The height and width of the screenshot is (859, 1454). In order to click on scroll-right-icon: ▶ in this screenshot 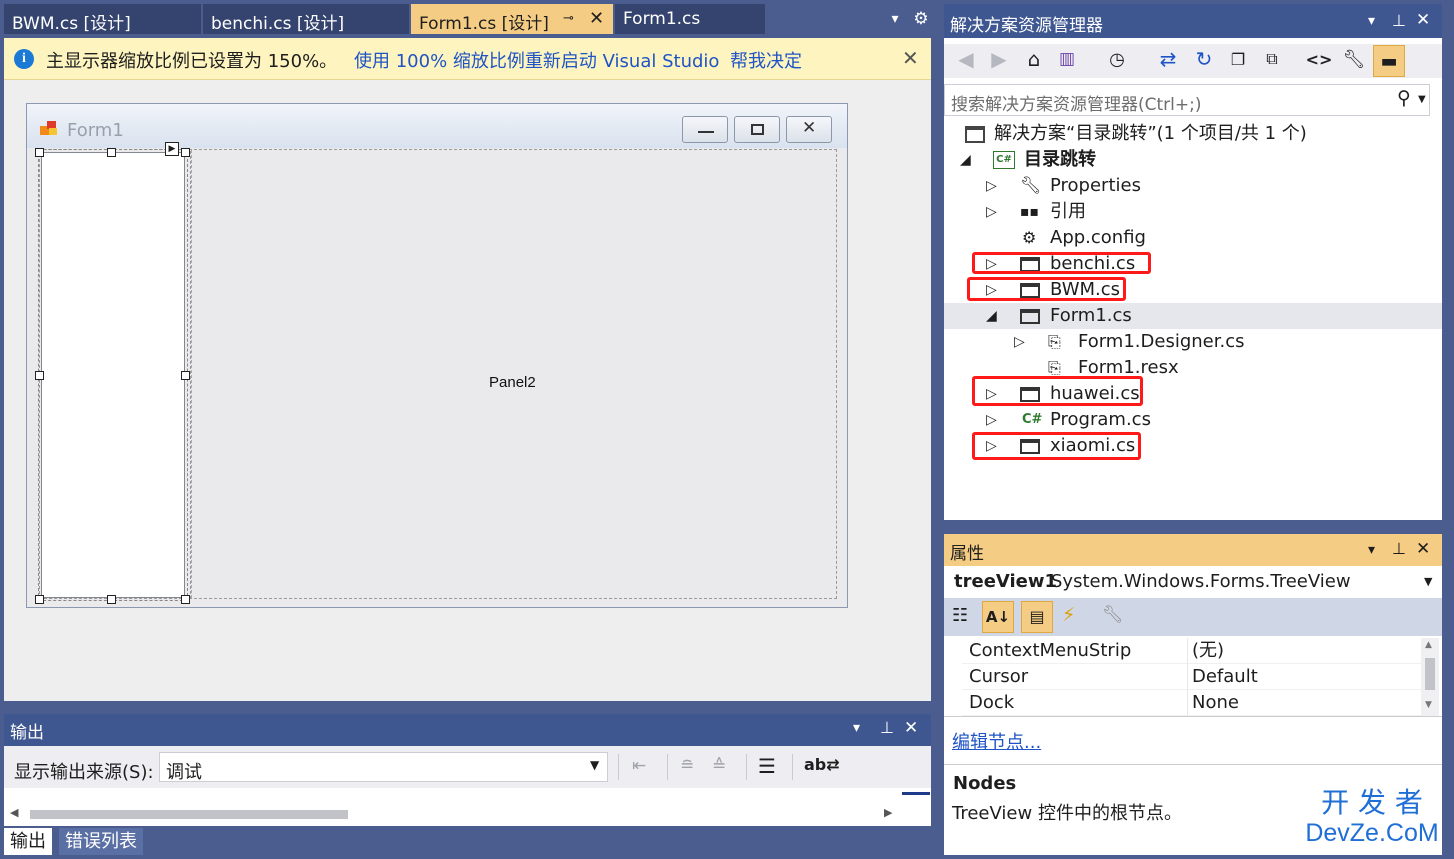, I will do `click(888, 812)`.